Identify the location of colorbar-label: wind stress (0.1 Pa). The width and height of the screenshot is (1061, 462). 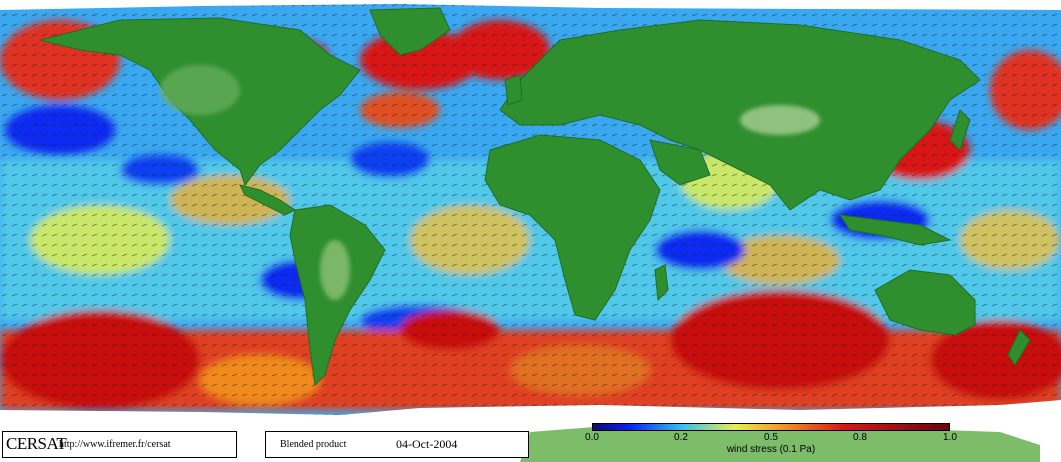
(771, 449).